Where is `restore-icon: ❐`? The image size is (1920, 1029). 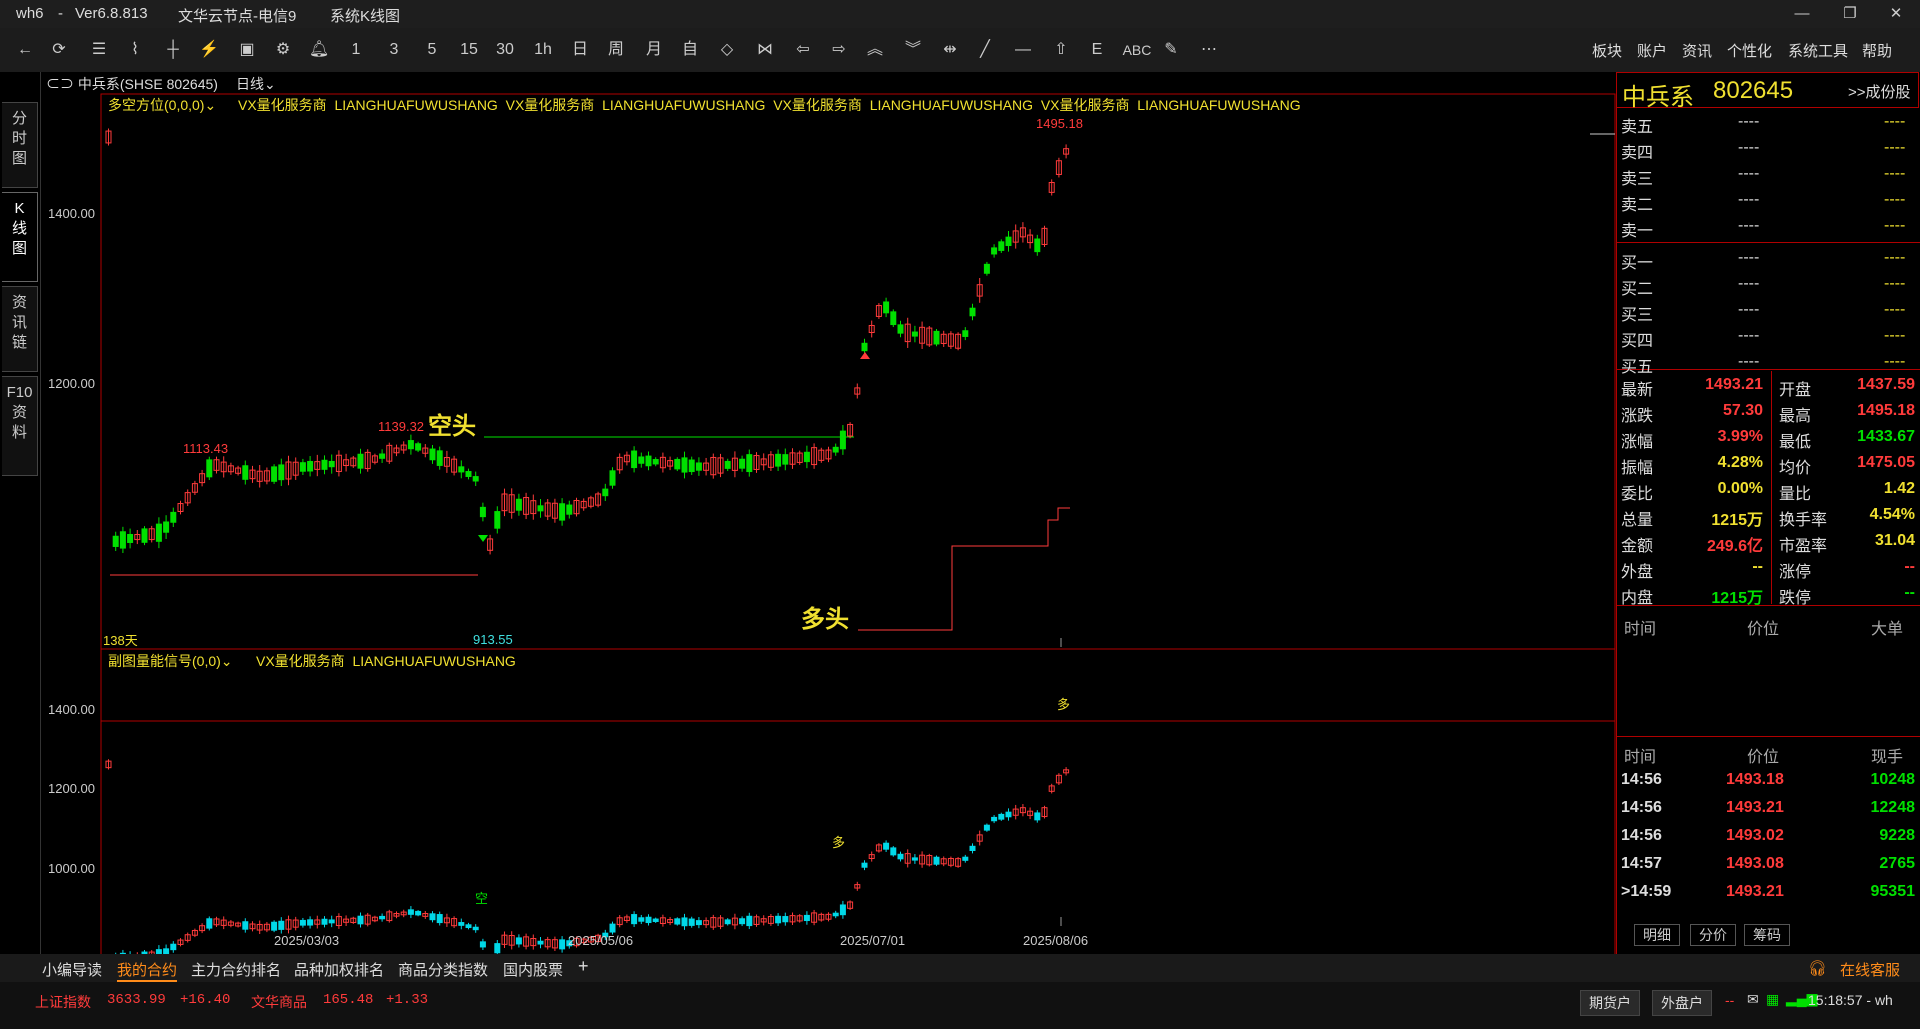
restore-icon: ❐ is located at coordinates (1850, 14).